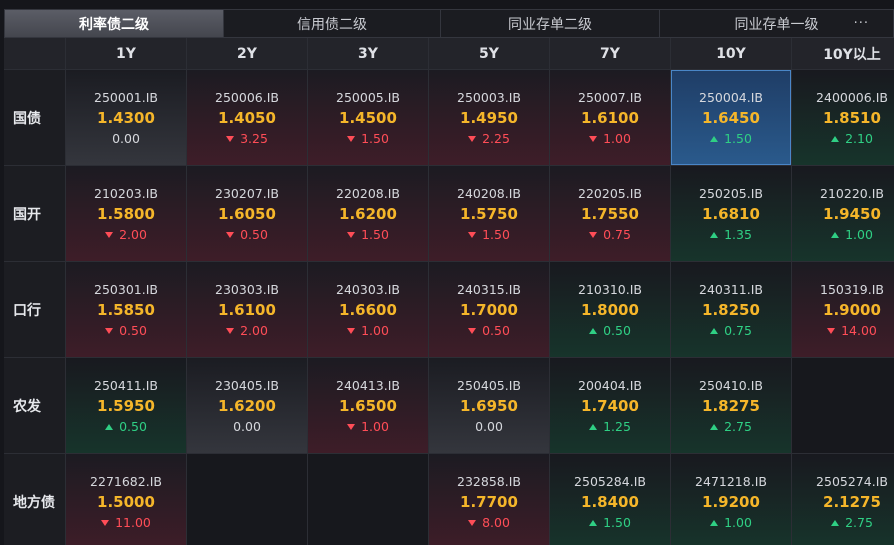 This screenshot has width=894, height=545. Describe the element at coordinates (843, 309) in the screenshot. I see `quote-cell: 150319.IB 1.9000 14.00` at that location.